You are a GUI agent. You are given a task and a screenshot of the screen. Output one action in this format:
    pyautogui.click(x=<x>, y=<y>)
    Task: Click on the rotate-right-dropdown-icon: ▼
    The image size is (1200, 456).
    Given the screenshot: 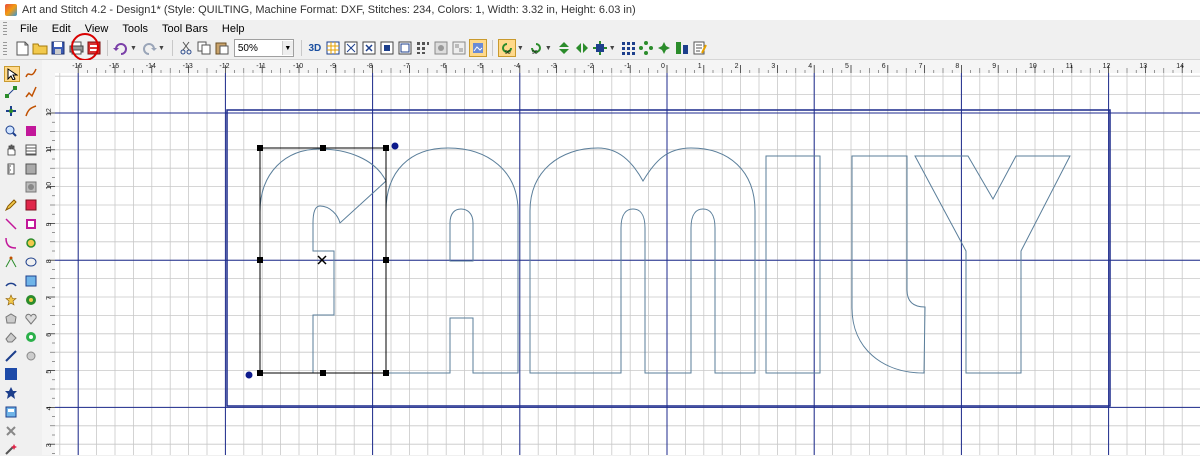 What is the action you would take?
    pyautogui.click(x=548, y=48)
    